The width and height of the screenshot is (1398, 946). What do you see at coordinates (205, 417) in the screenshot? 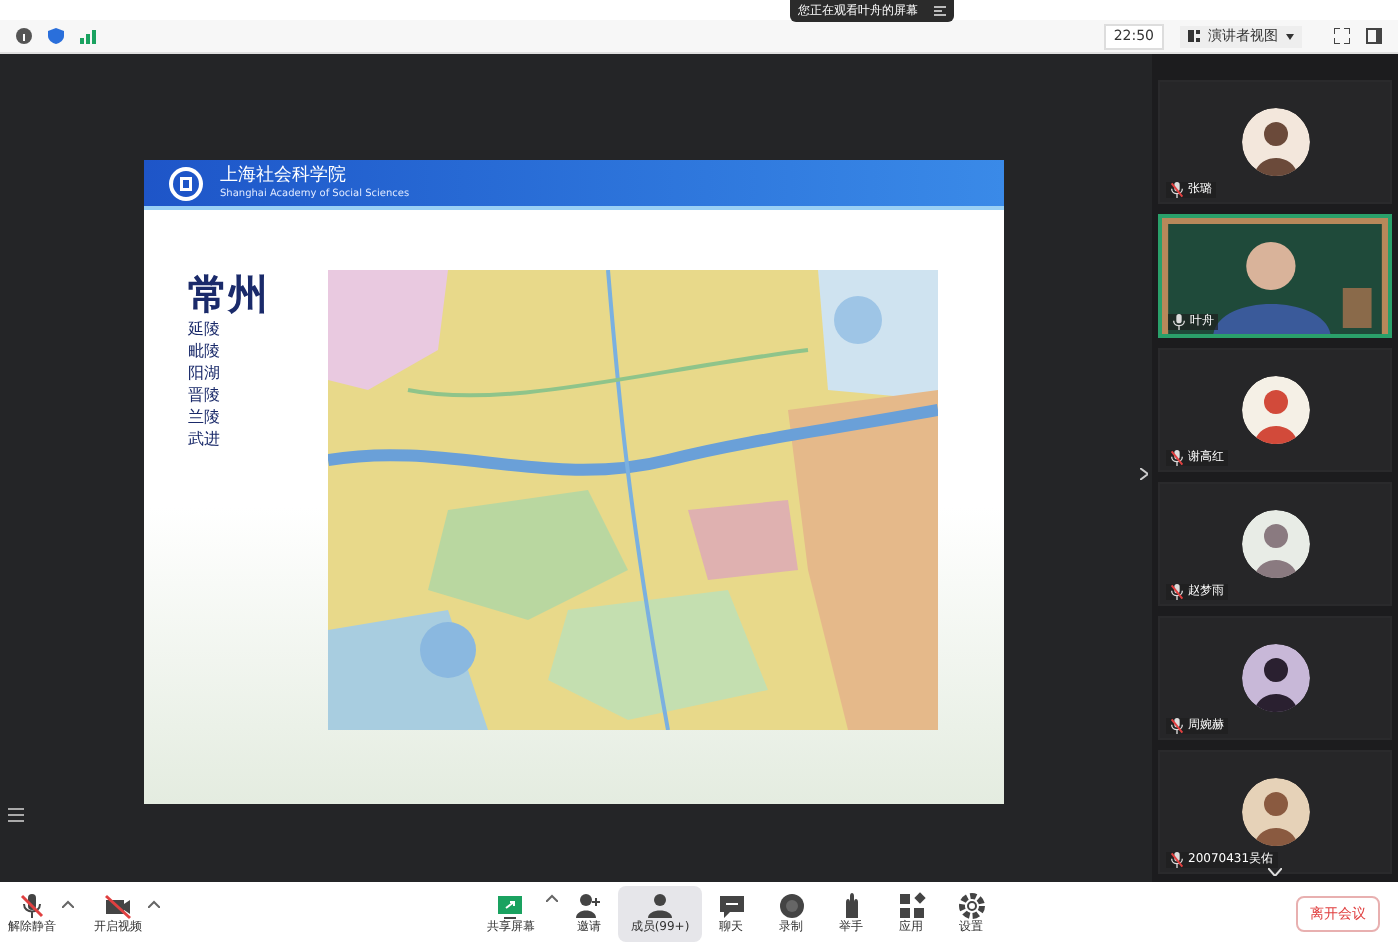
I see `place-name: 兰陵` at bounding box center [205, 417].